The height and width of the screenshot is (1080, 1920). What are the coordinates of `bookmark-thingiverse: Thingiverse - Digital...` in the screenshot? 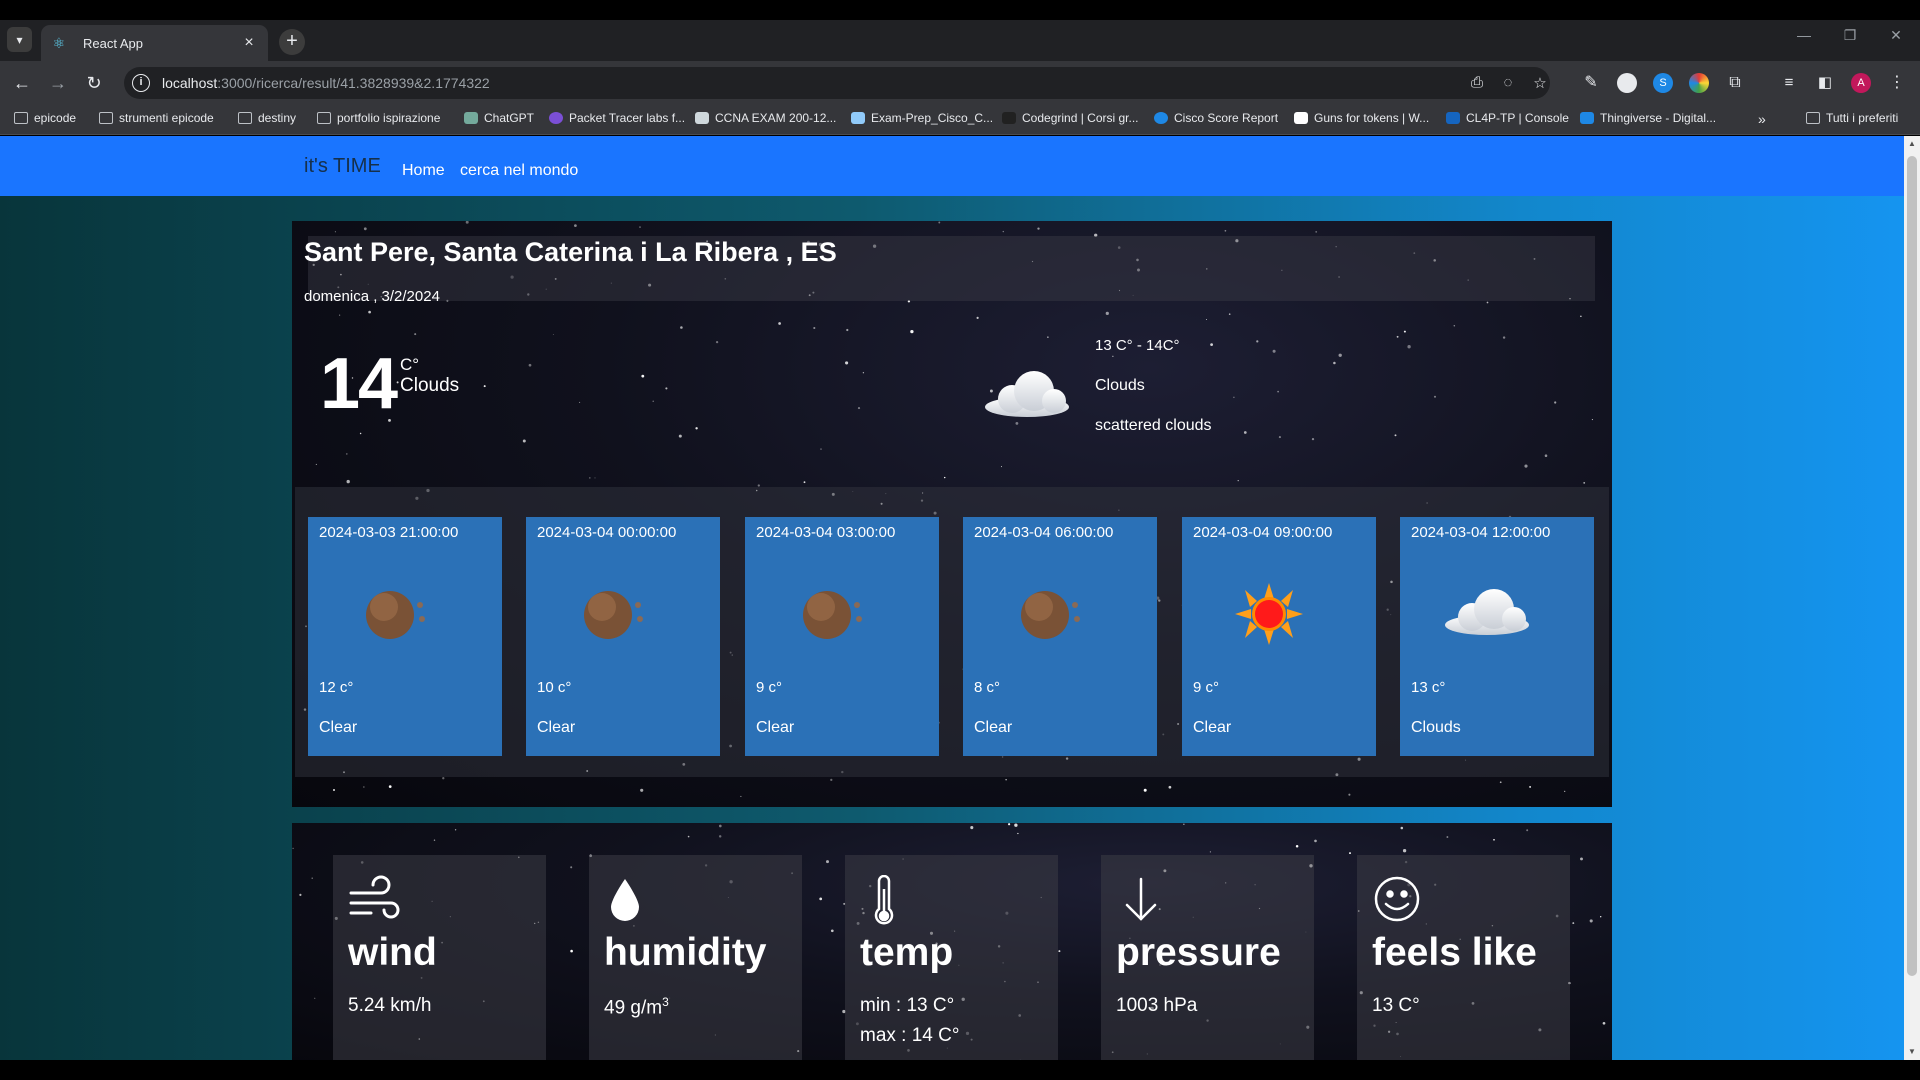 It's located at (1648, 118).